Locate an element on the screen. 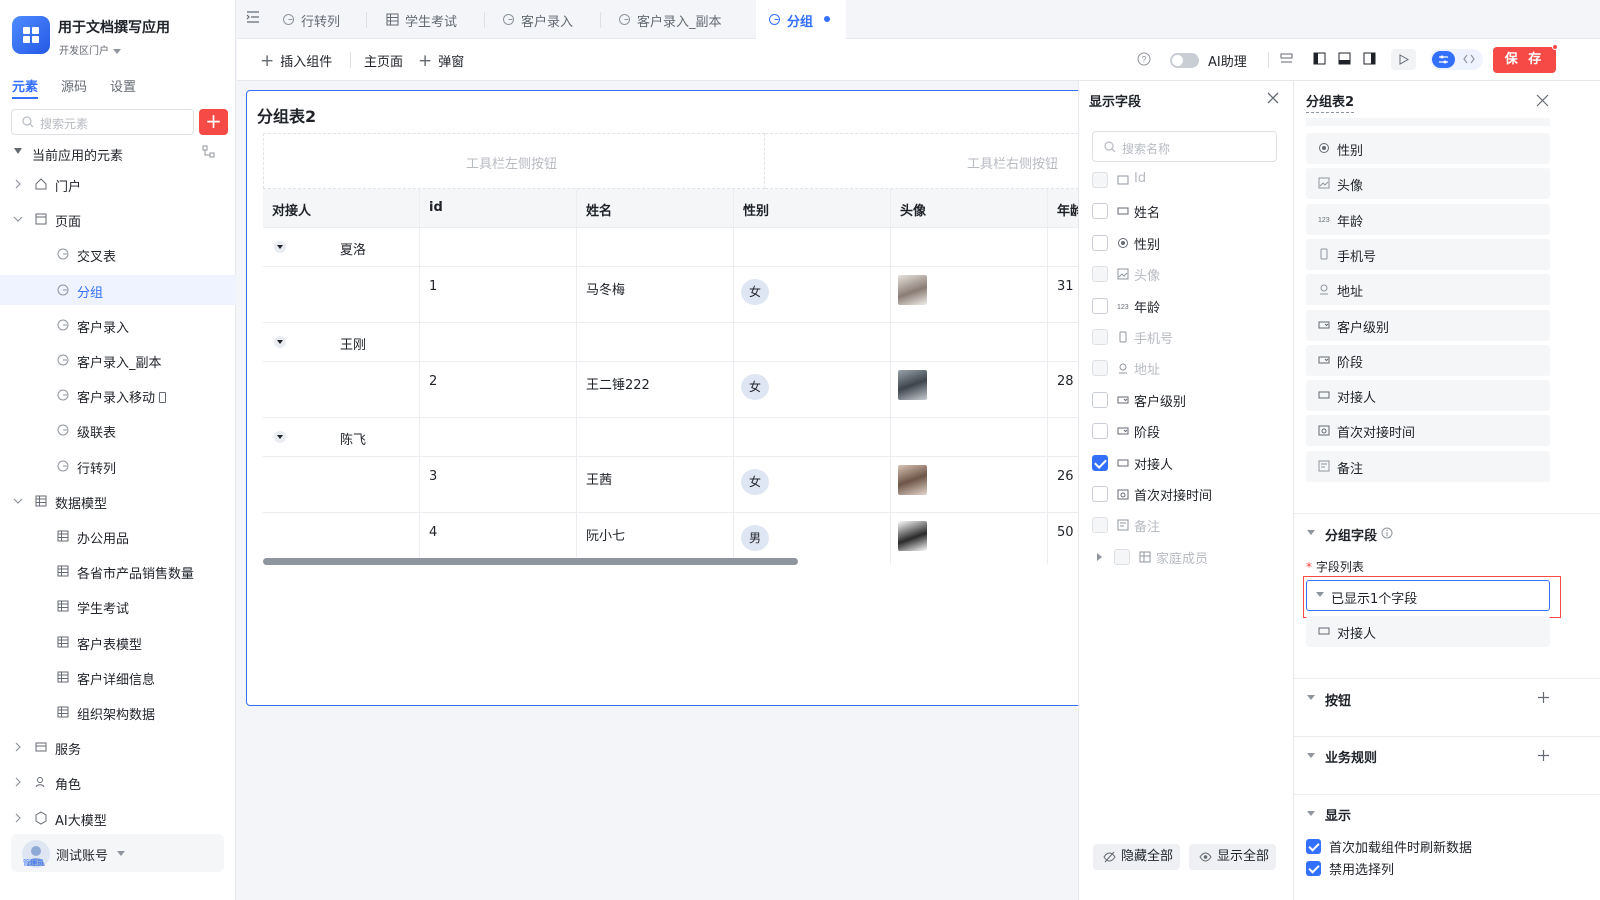 Image resolution: width=1600 pixels, height=900 pixels. tree-item: 角色 is located at coordinates (118, 782).